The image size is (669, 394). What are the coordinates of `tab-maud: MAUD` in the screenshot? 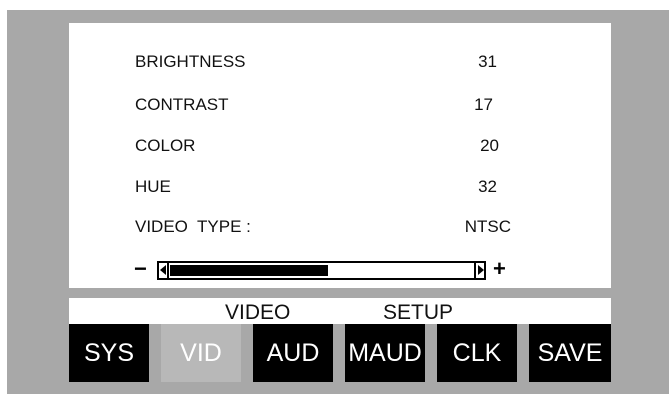 It's located at (385, 353).